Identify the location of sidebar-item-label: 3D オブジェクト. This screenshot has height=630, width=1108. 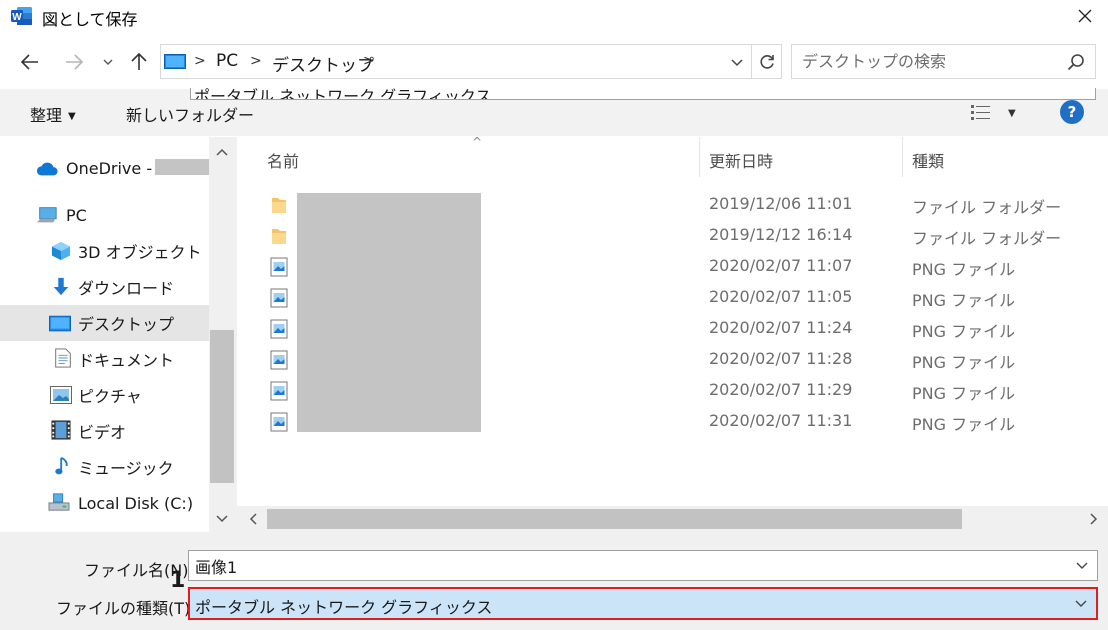
(140, 252).